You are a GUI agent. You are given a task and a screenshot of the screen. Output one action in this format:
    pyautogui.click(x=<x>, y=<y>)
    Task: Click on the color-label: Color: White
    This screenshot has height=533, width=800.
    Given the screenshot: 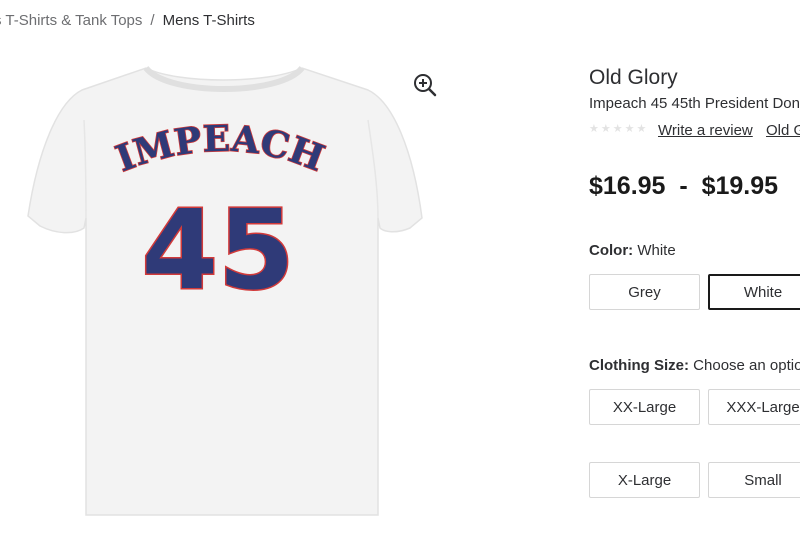 What is the action you would take?
    pyautogui.click(x=632, y=250)
    